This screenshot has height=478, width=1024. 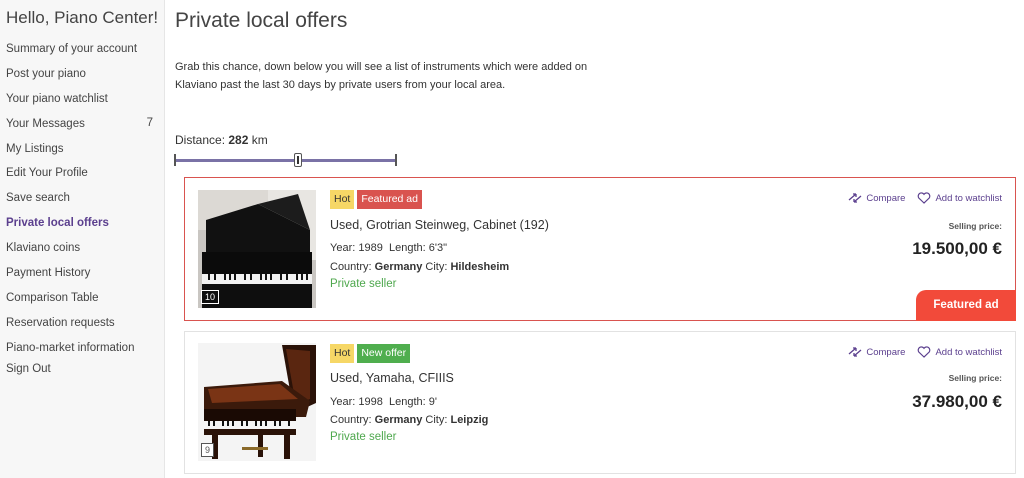 What do you see at coordinates (957, 401) in the screenshot?
I see `listing-price: 37.980,00 €` at bounding box center [957, 401].